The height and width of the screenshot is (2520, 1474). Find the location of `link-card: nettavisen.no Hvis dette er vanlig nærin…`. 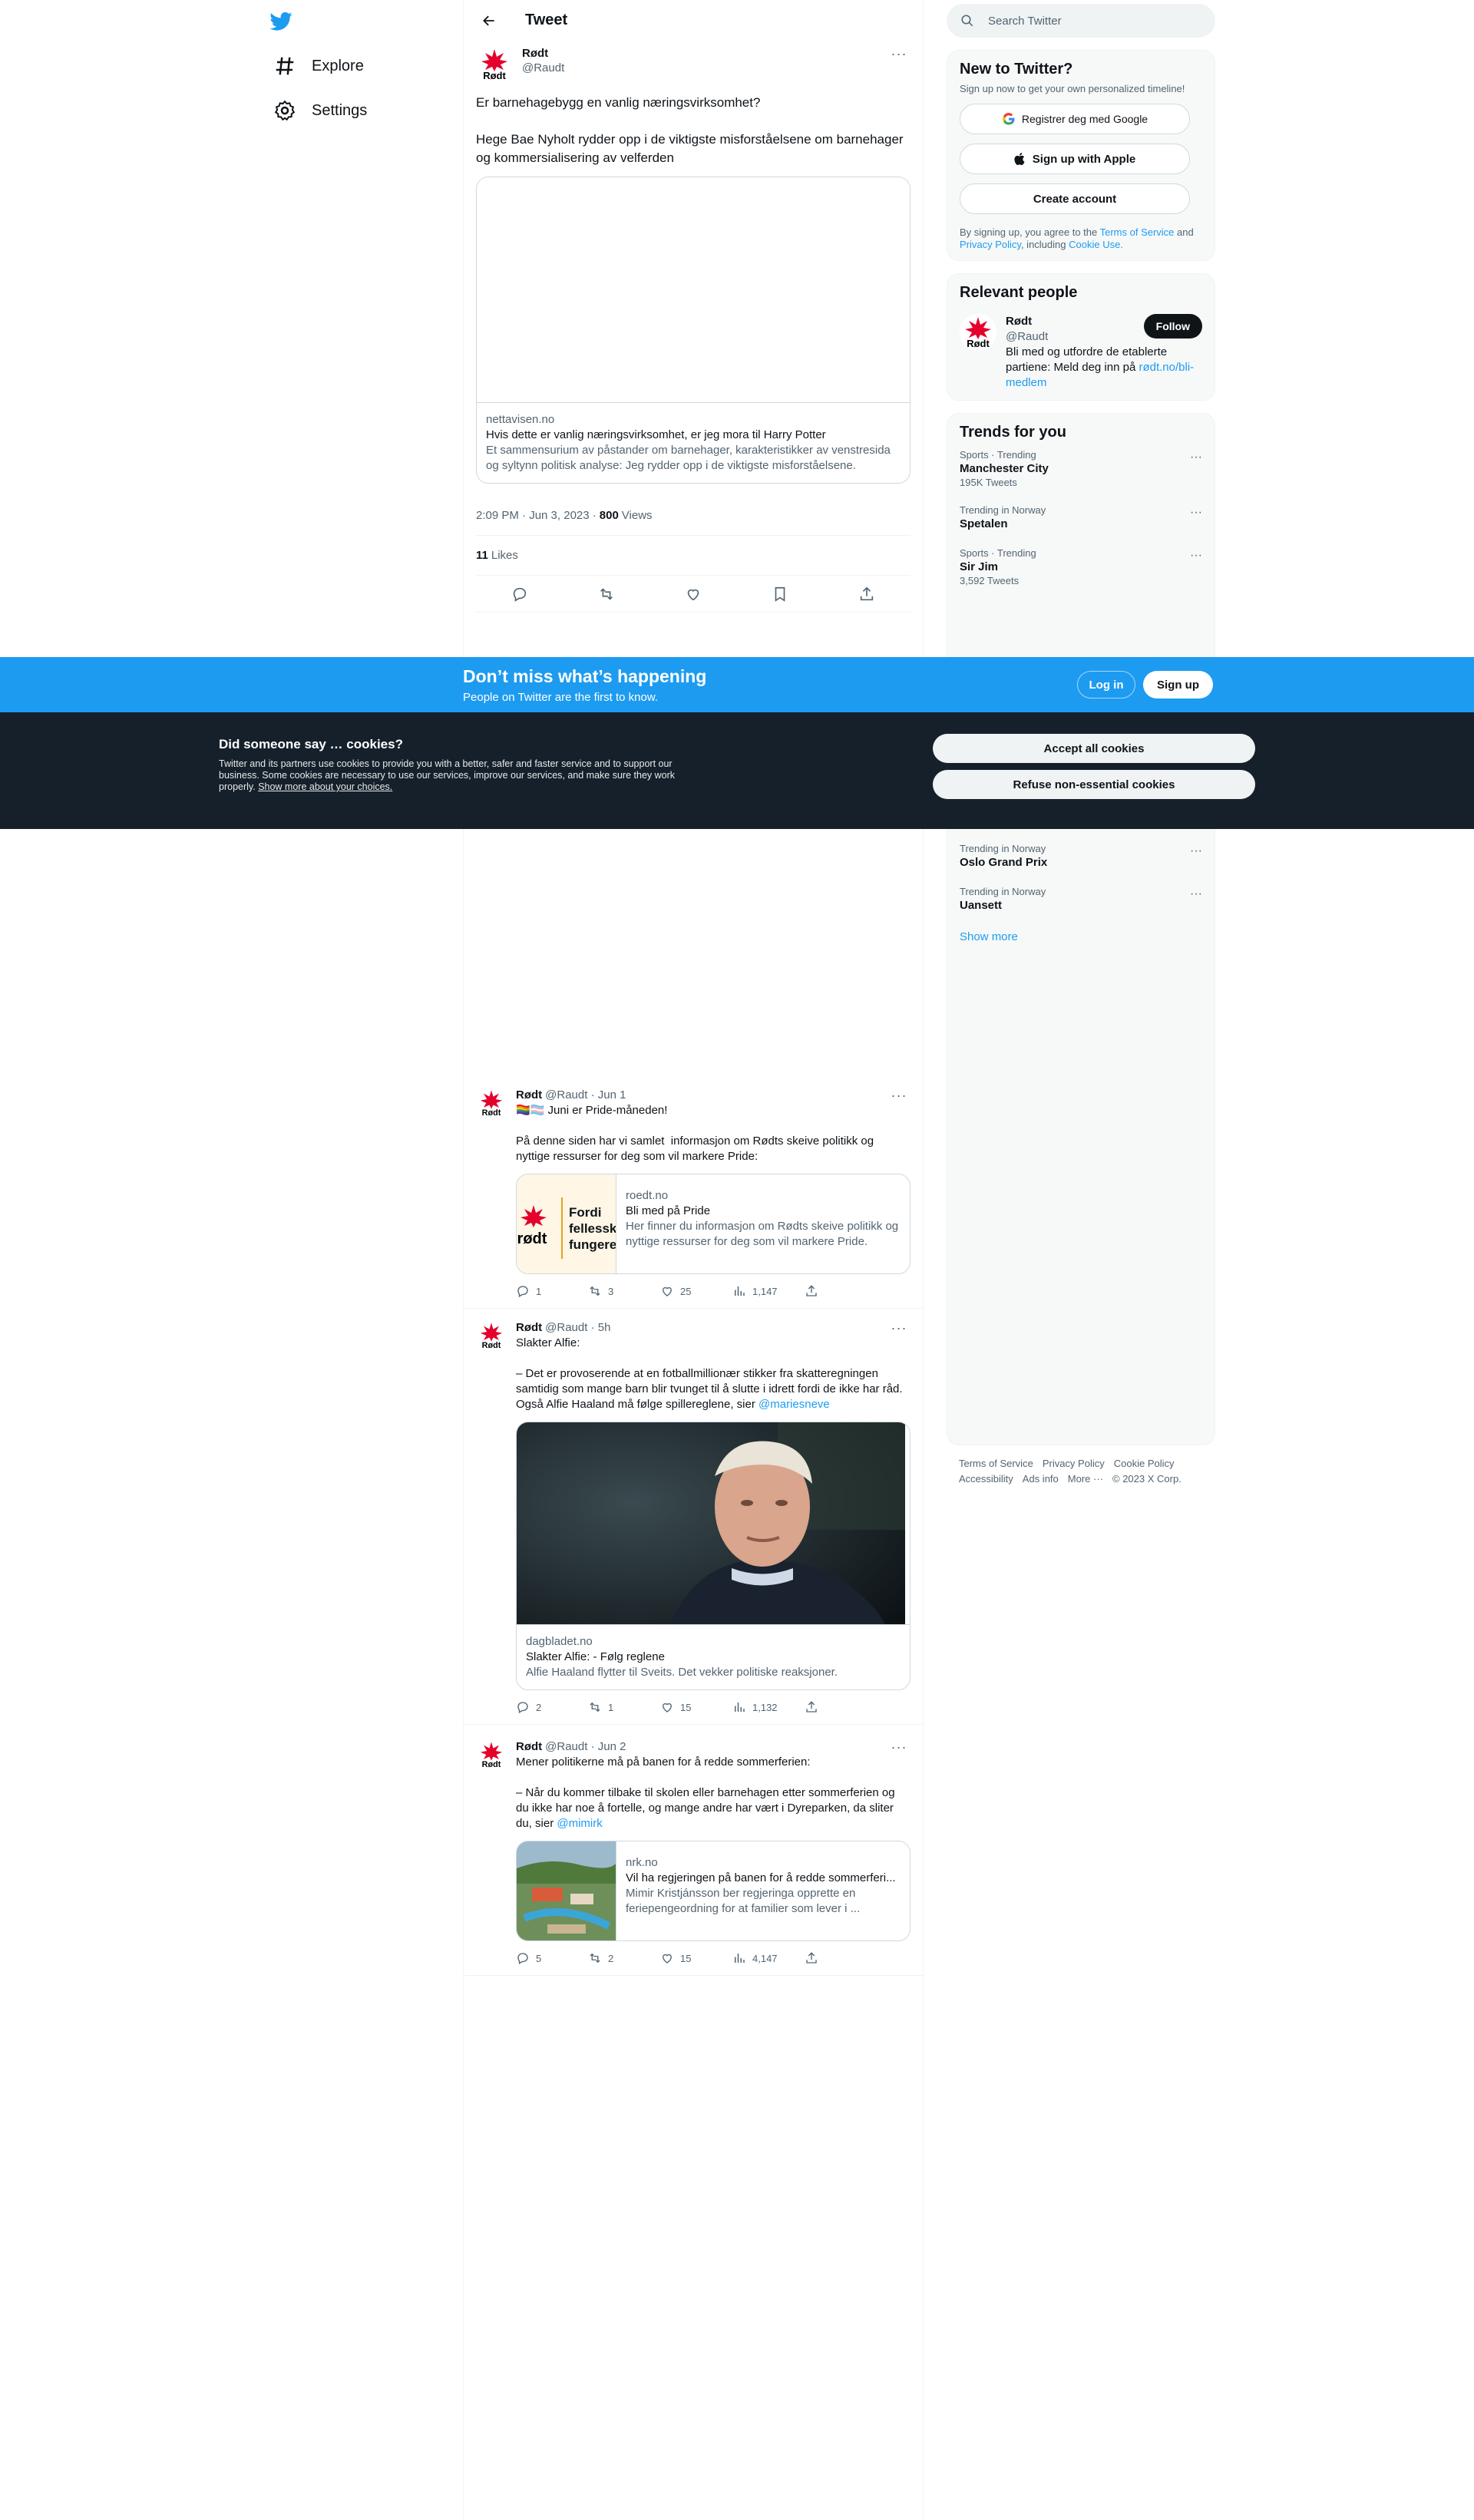

link-card: nettavisen.no Hvis dette er vanlig nærin… is located at coordinates (693, 331).